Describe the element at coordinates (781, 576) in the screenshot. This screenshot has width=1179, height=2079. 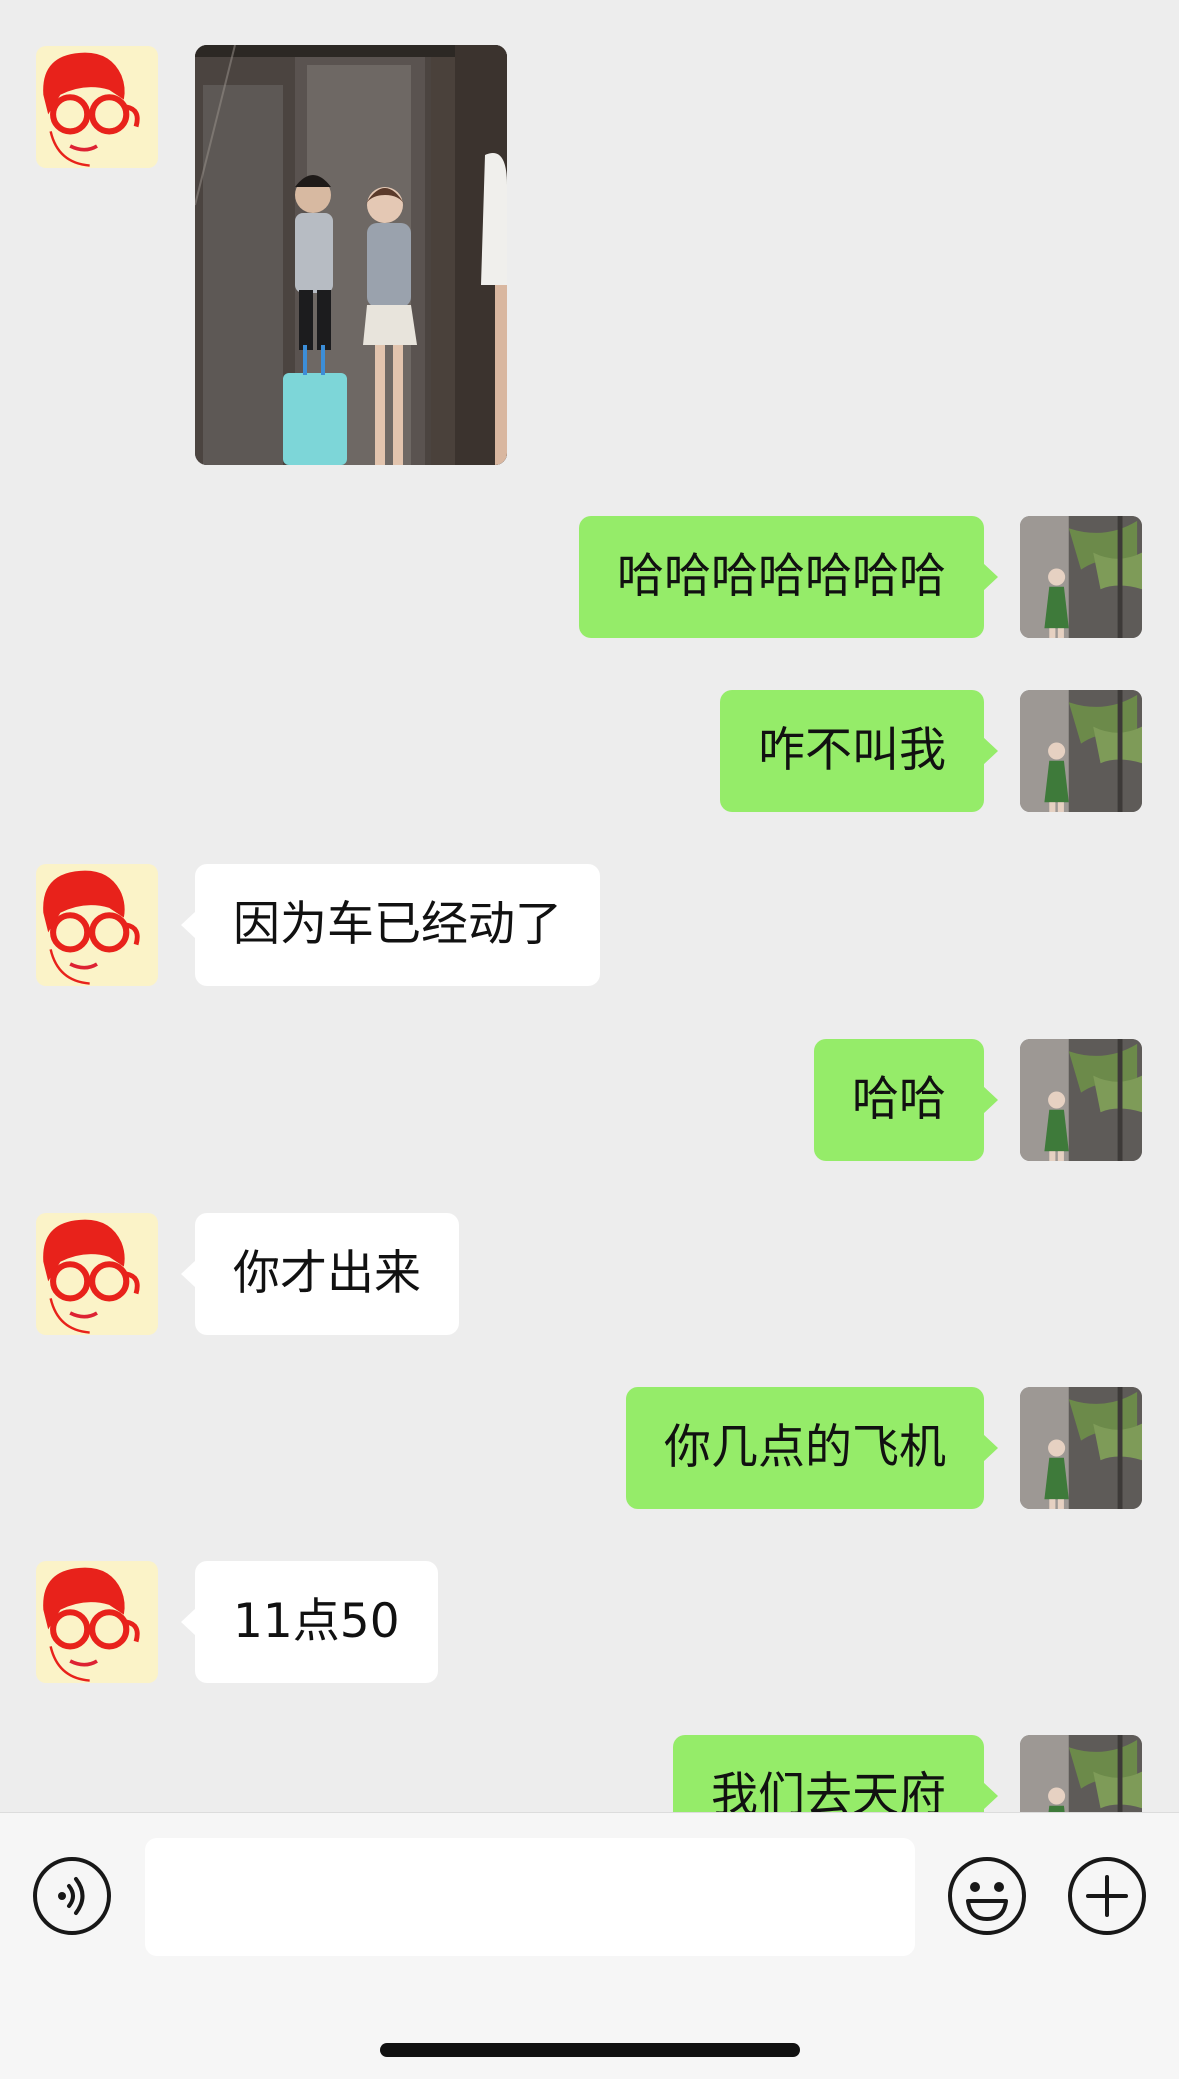
I see `message-text: 哈哈哈哈哈哈哈` at that location.